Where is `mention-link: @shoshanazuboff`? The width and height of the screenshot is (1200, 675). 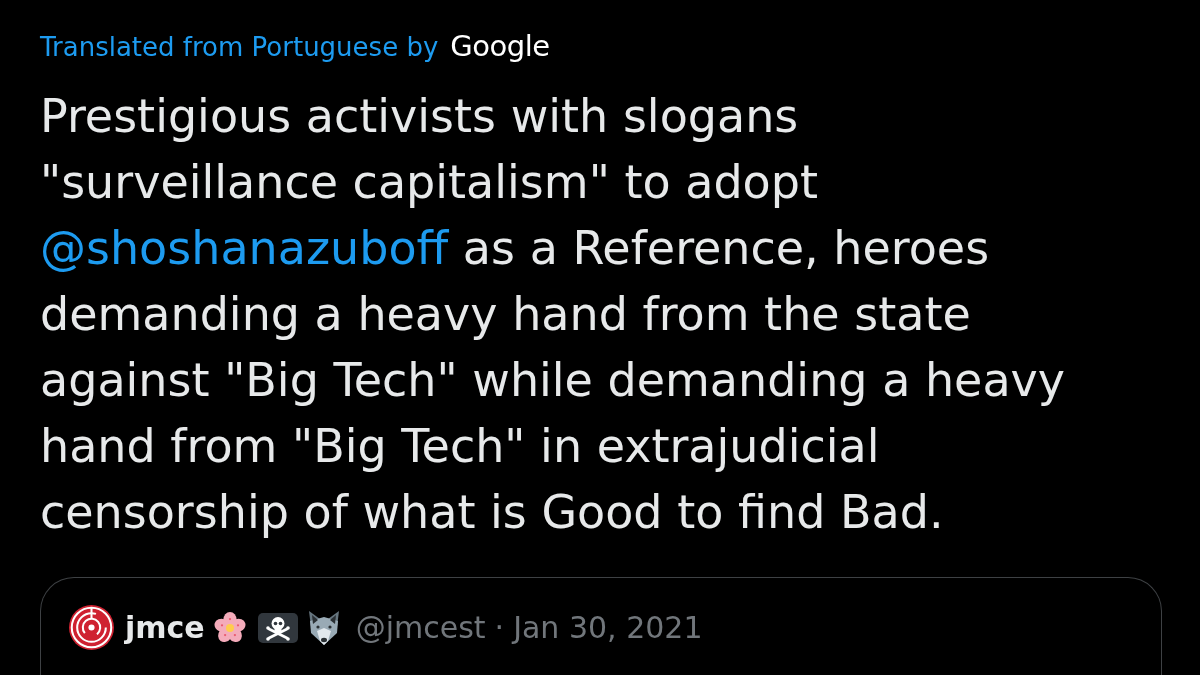
mention-link: @shoshanazuboff is located at coordinates (244, 248).